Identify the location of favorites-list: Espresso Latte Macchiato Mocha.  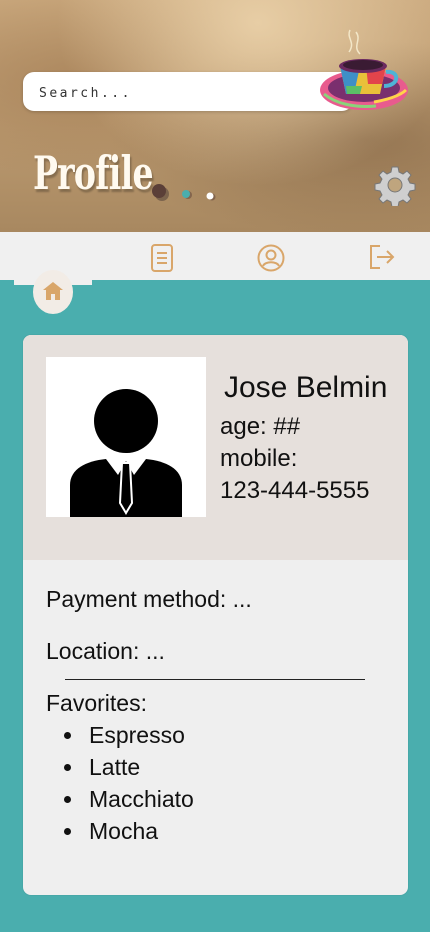
(120, 783).